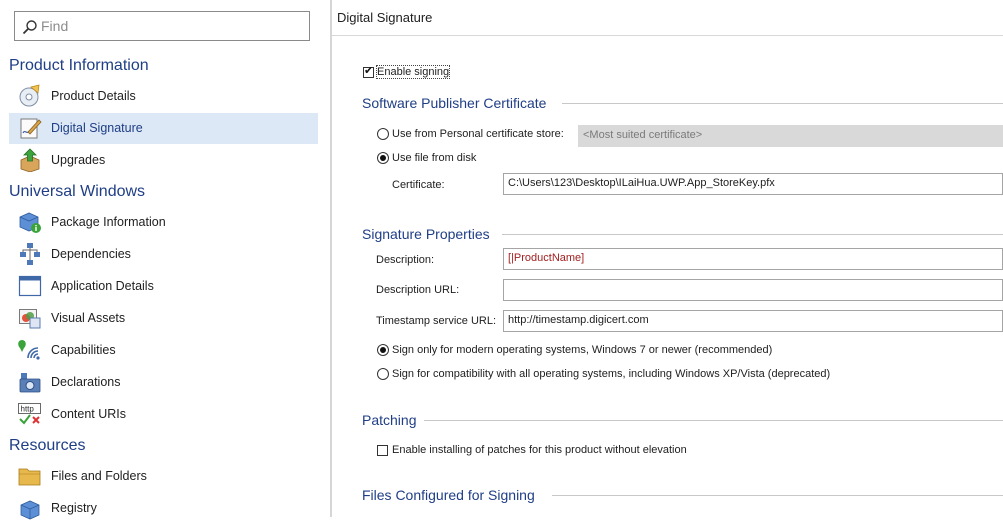 This screenshot has height=524, width=1003. I want to click on registry-icon, so click(30, 510).